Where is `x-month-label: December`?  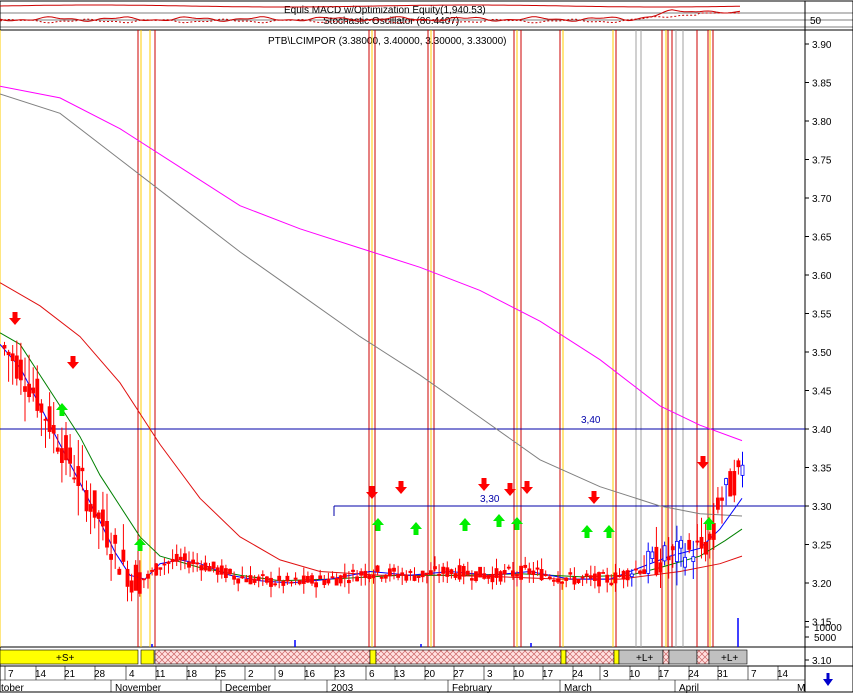 x-month-label: December is located at coordinates (248, 688).